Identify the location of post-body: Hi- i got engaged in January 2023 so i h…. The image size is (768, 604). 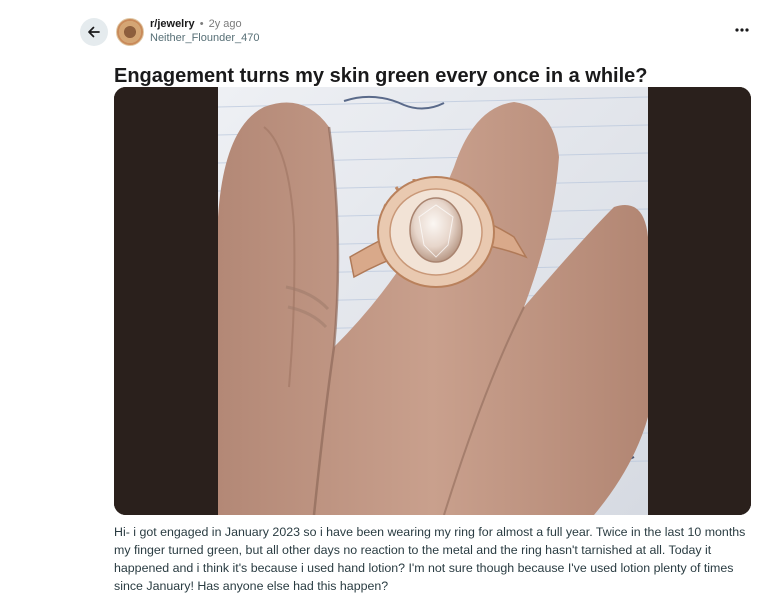
(430, 559).